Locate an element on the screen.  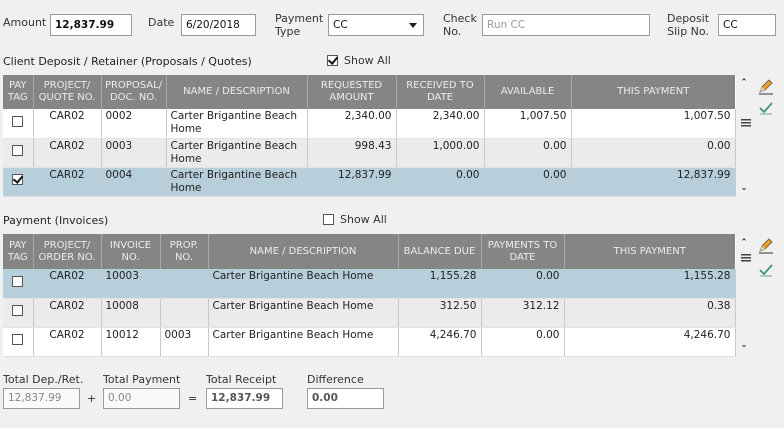
col-prop-no: PROP. NO. is located at coordinates (184, 251).